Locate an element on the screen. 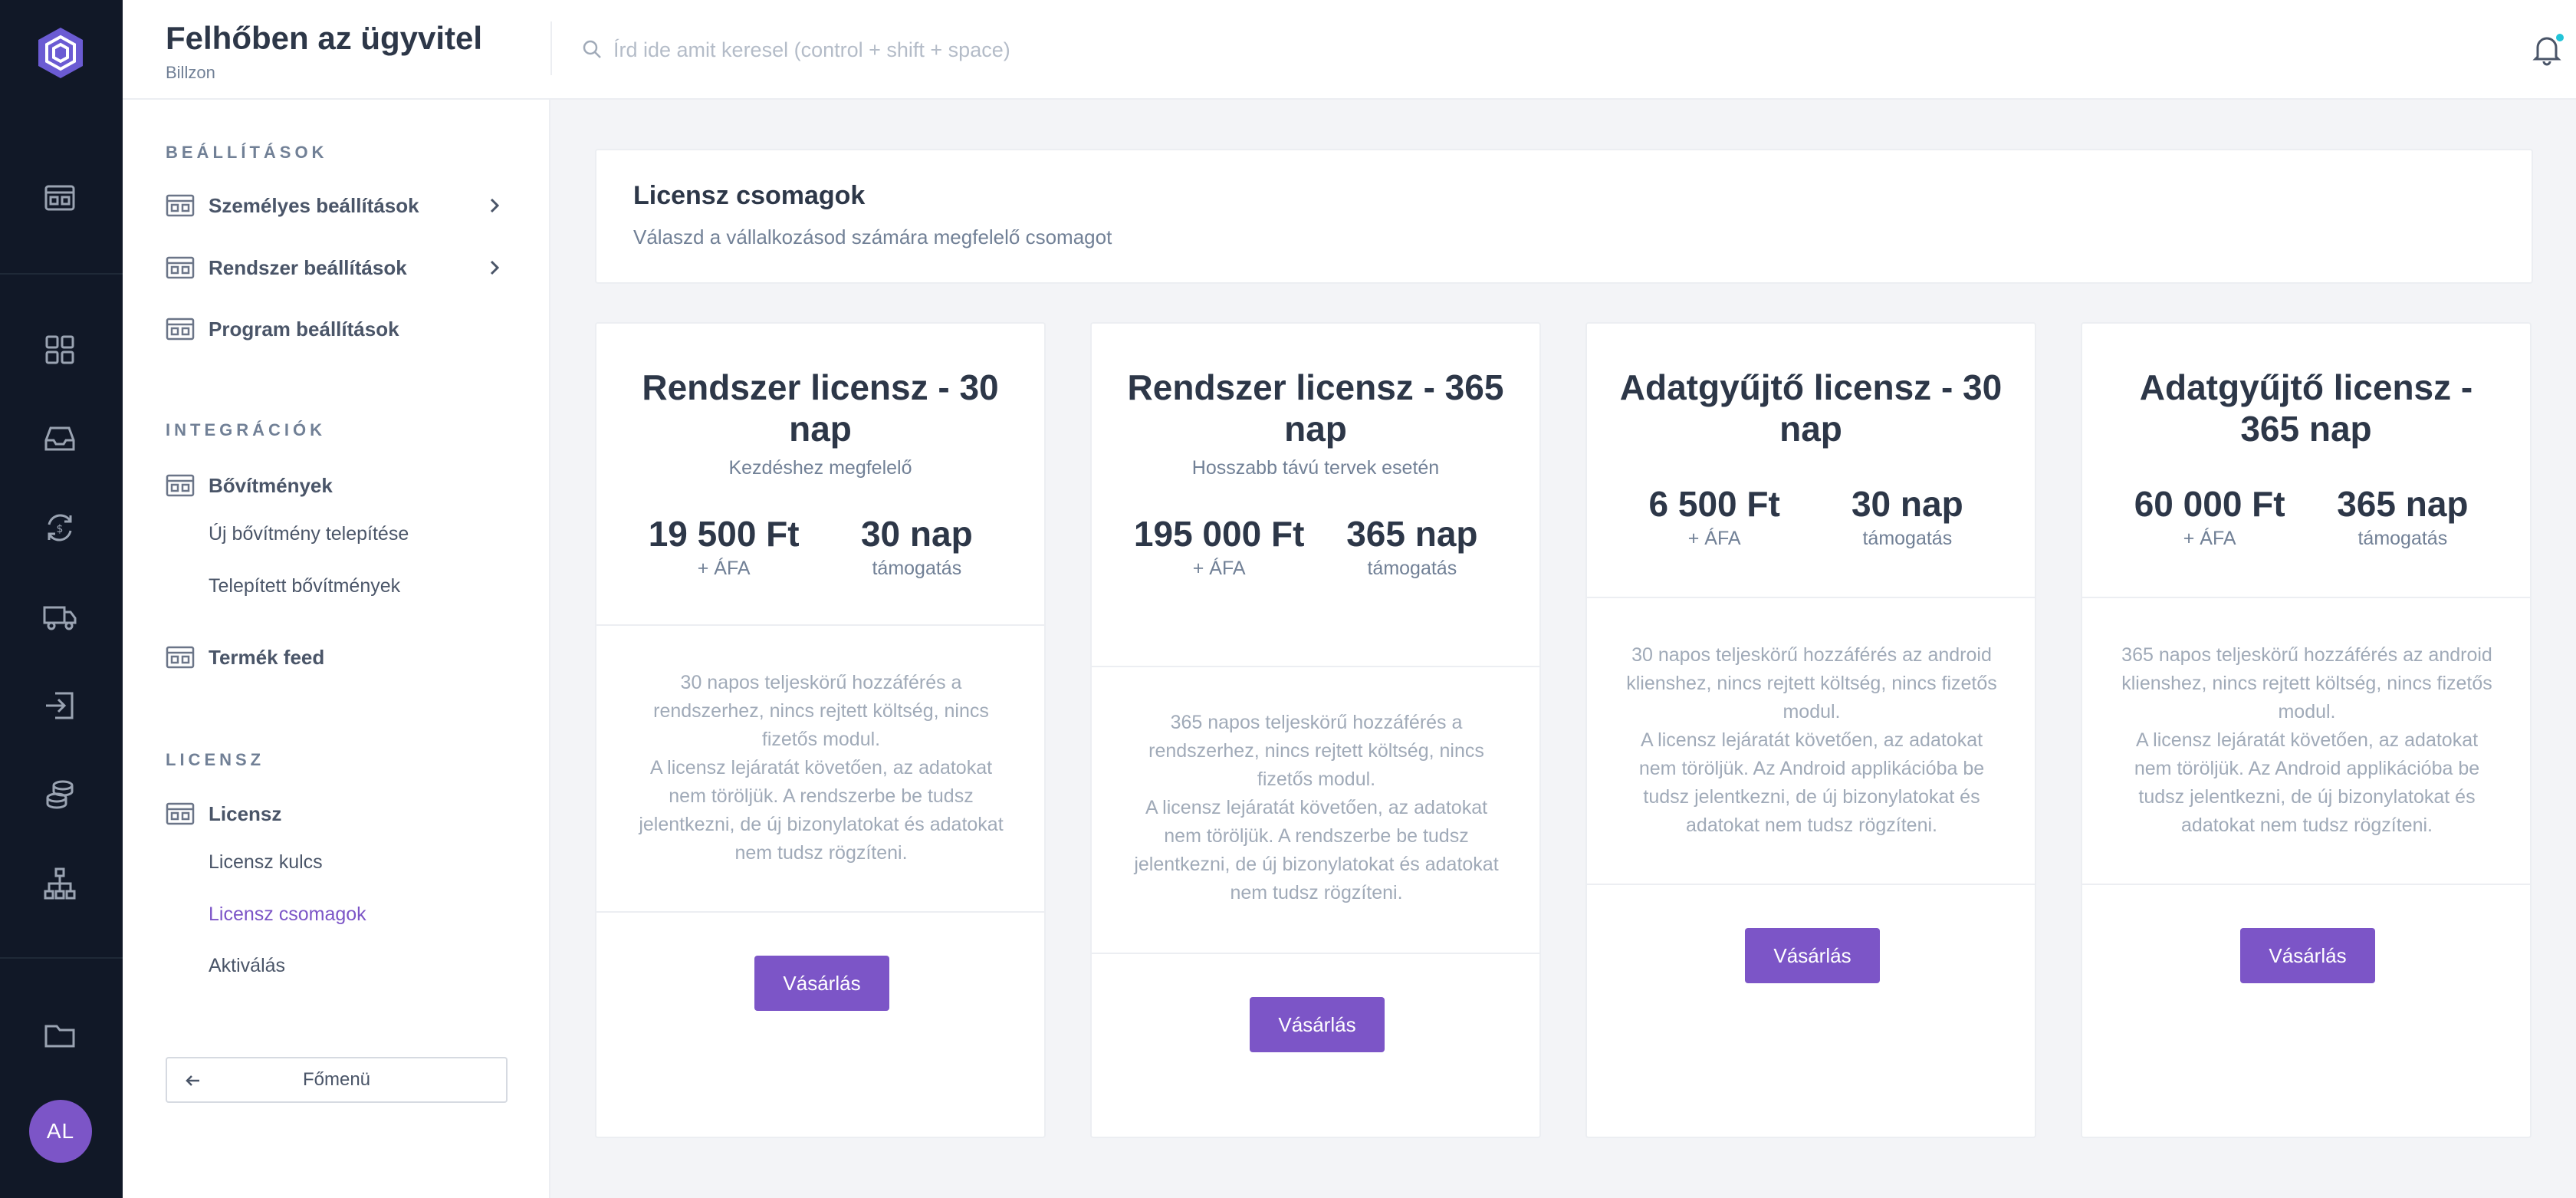 The image size is (2576, 1198). notification-badge is located at coordinates (2560, 37).